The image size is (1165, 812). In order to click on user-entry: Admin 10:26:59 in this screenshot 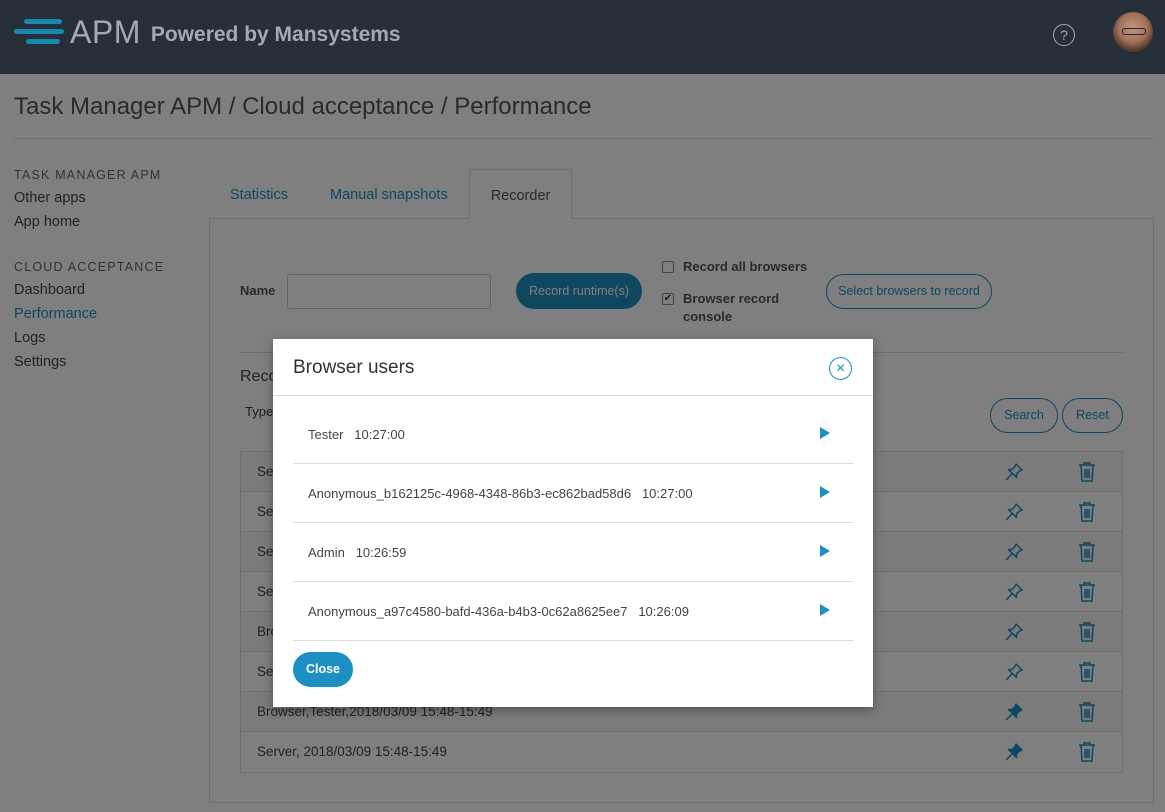, I will do `click(357, 552)`.